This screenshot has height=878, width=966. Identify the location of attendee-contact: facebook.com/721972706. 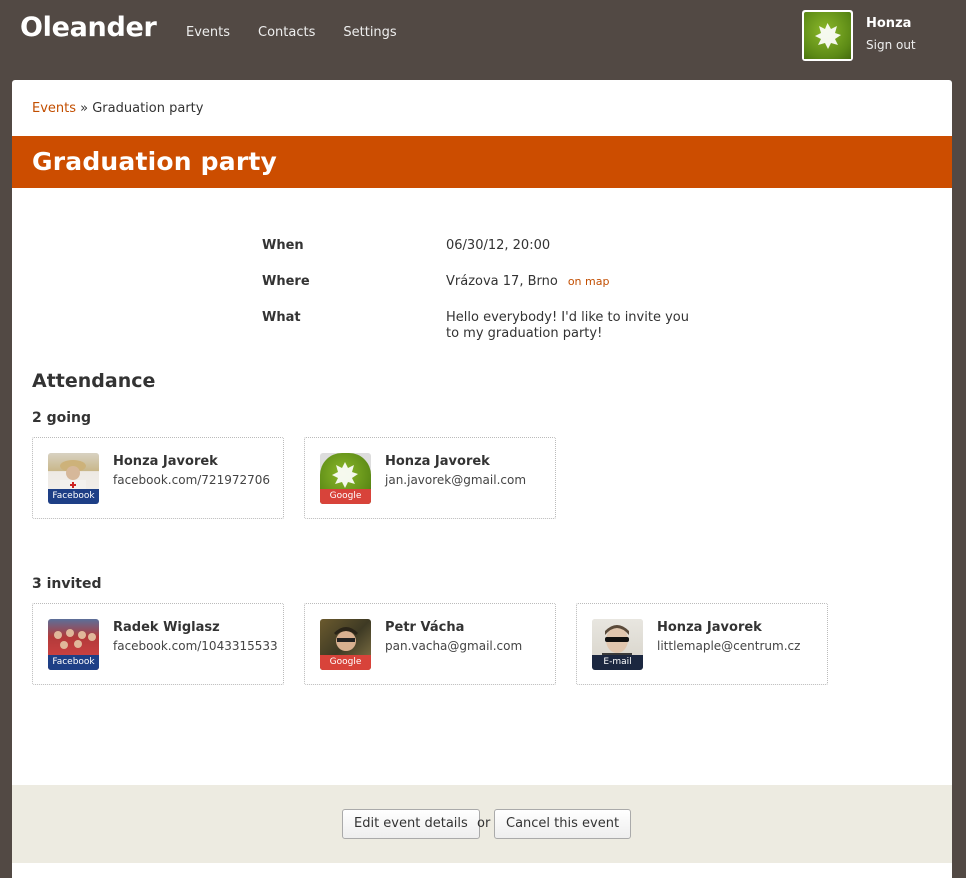
(192, 480).